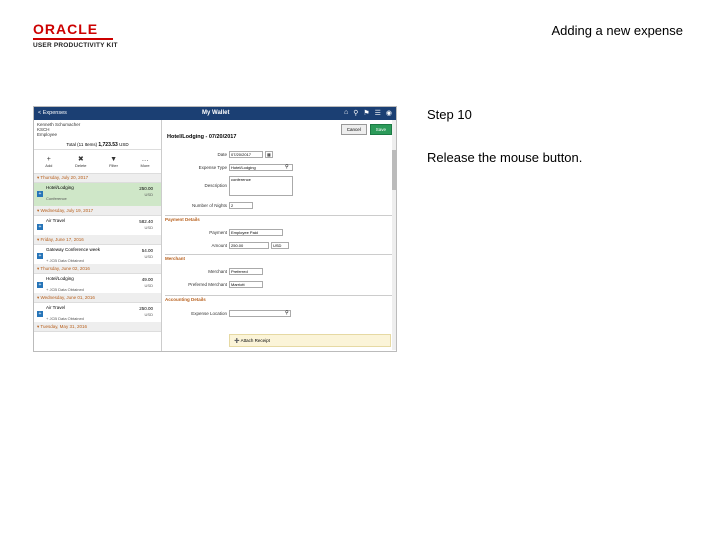  What do you see at coordinates (82, 144) in the screenshot?
I see `total-label: Total (11 Items)` at bounding box center [82, 144].